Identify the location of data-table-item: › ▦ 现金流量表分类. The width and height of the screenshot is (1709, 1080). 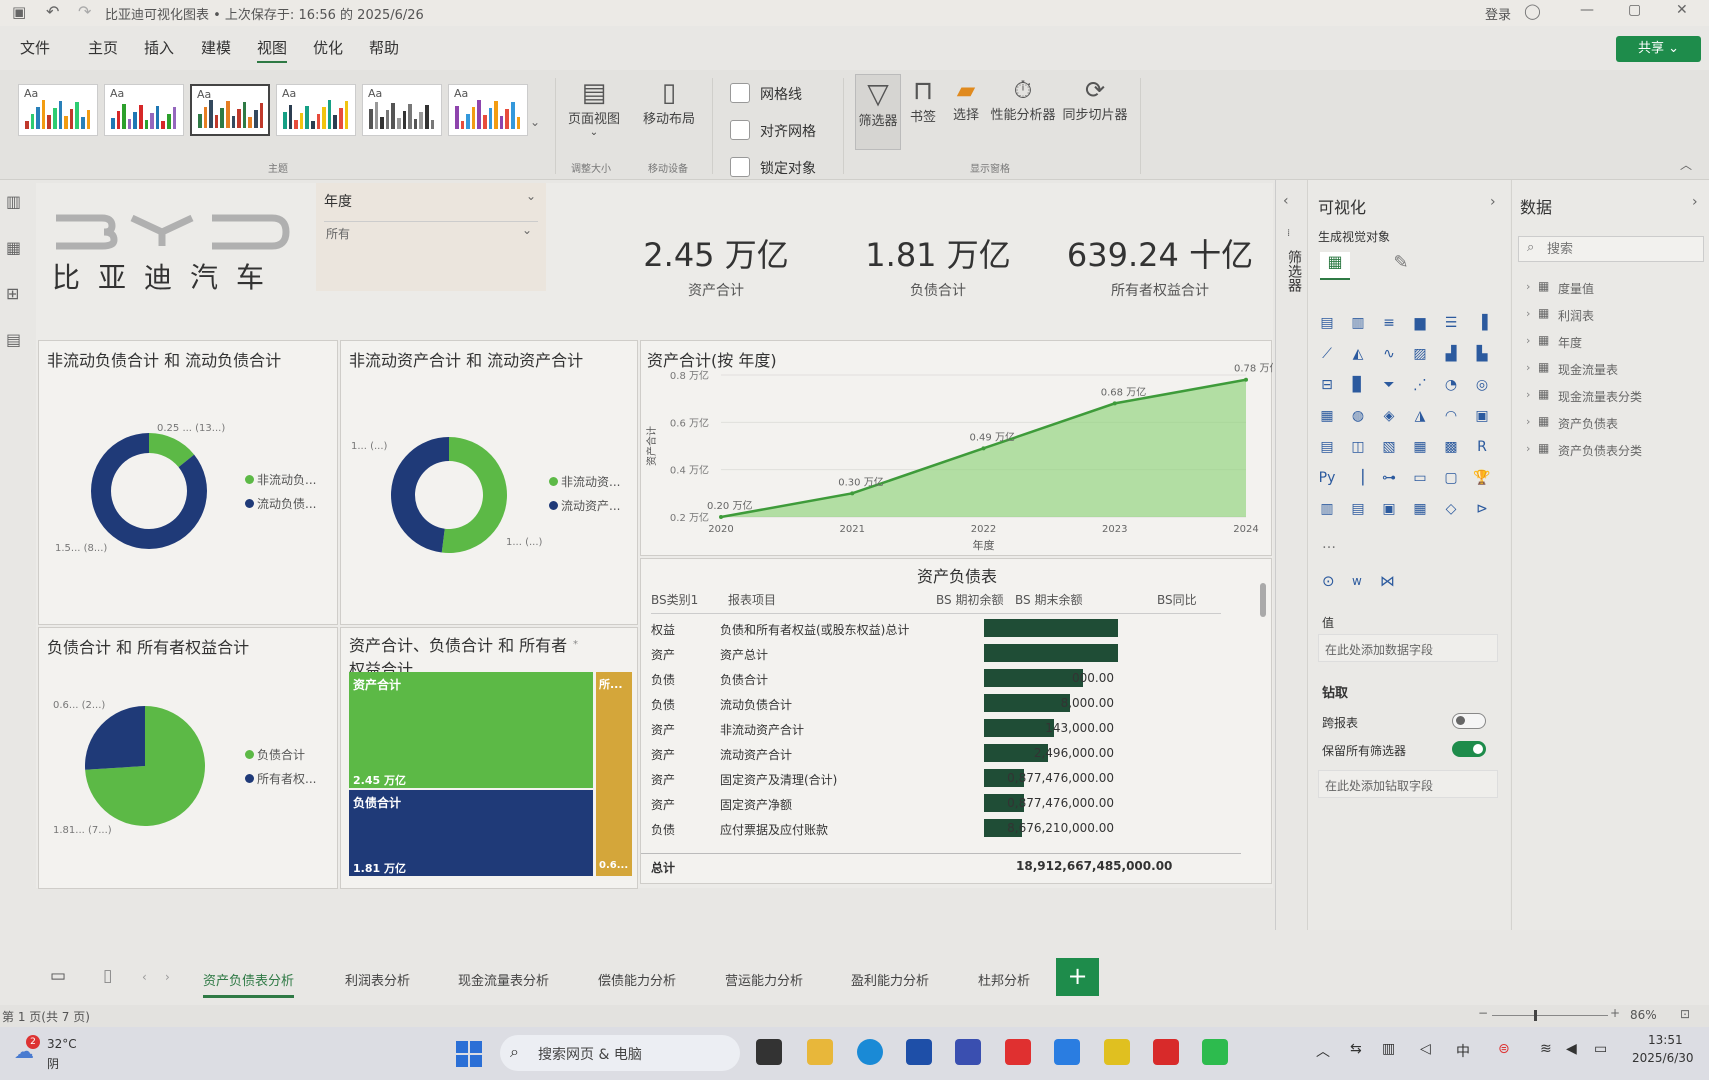
(1616, 397).